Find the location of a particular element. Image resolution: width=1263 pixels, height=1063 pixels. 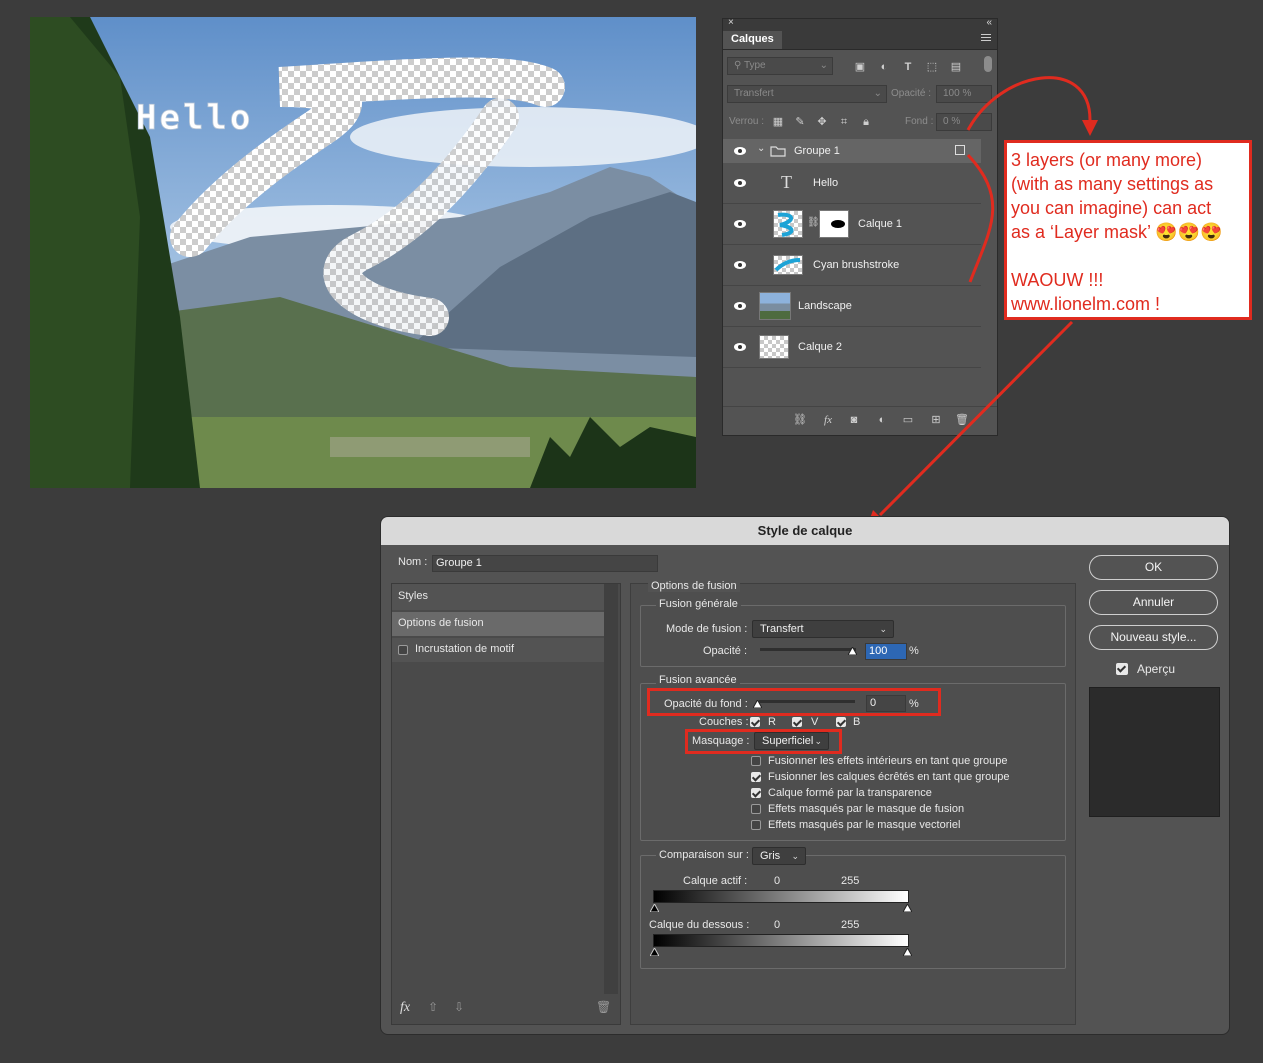

panel-tabbar: Calques is located at coordinates (860, 40).